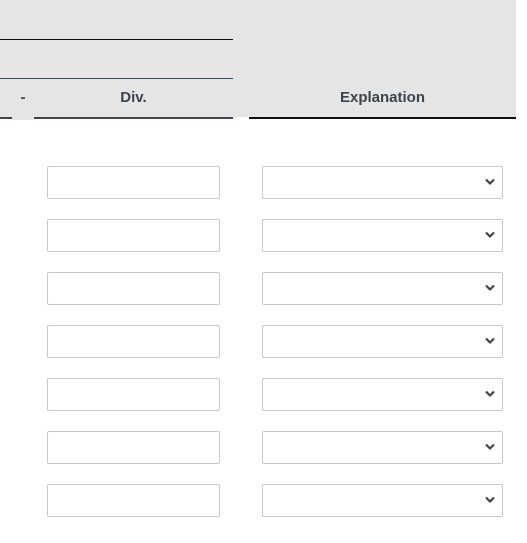  What do you see at coordinates (23, 97) in the screenshot?
I see `dash-column-header: -` at bounding box center [23, 97].